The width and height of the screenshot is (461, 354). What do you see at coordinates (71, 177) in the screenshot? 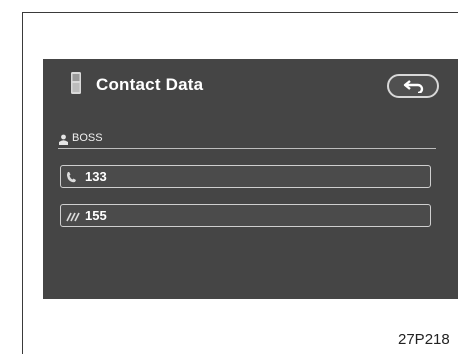
I see `phone-handset-icon` at bounding box center [71, 177].